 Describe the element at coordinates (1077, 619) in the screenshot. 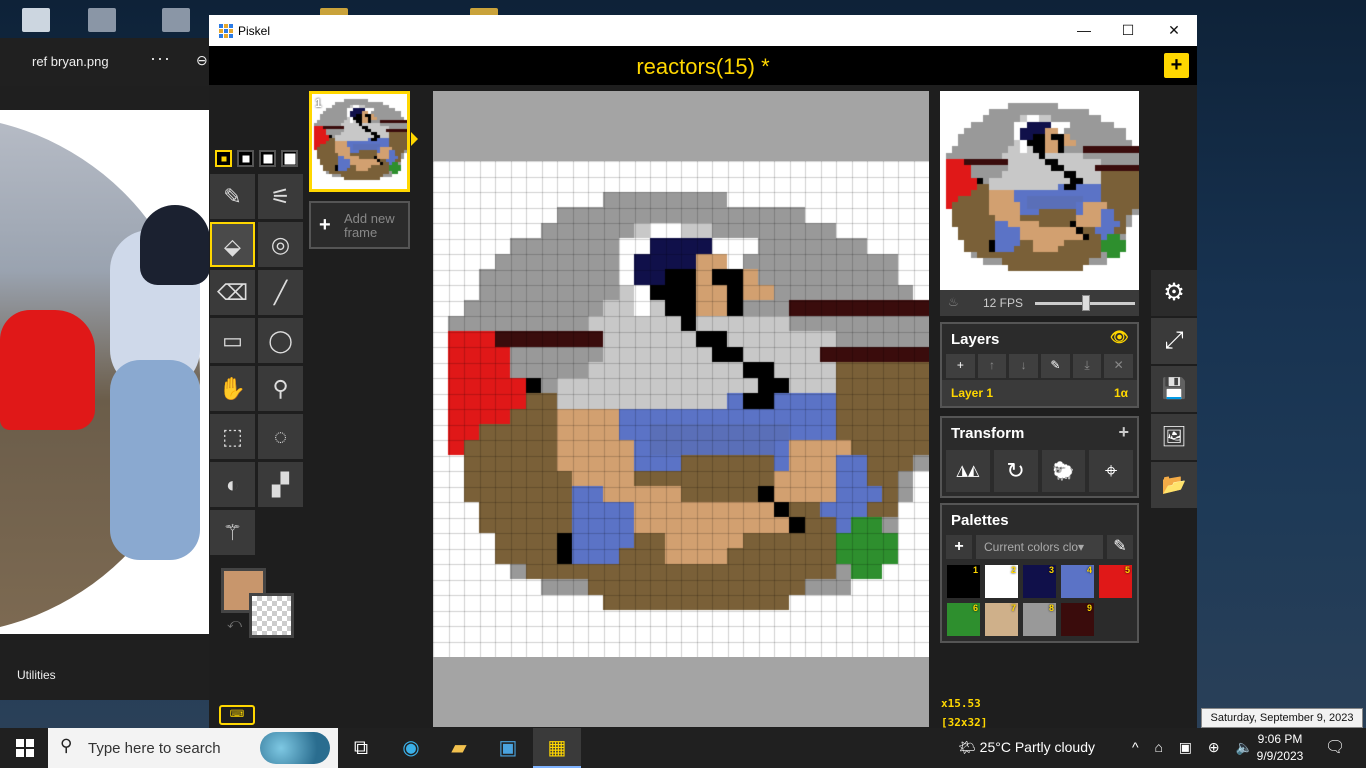

I see `palette-color-swatch: 9` at that location.